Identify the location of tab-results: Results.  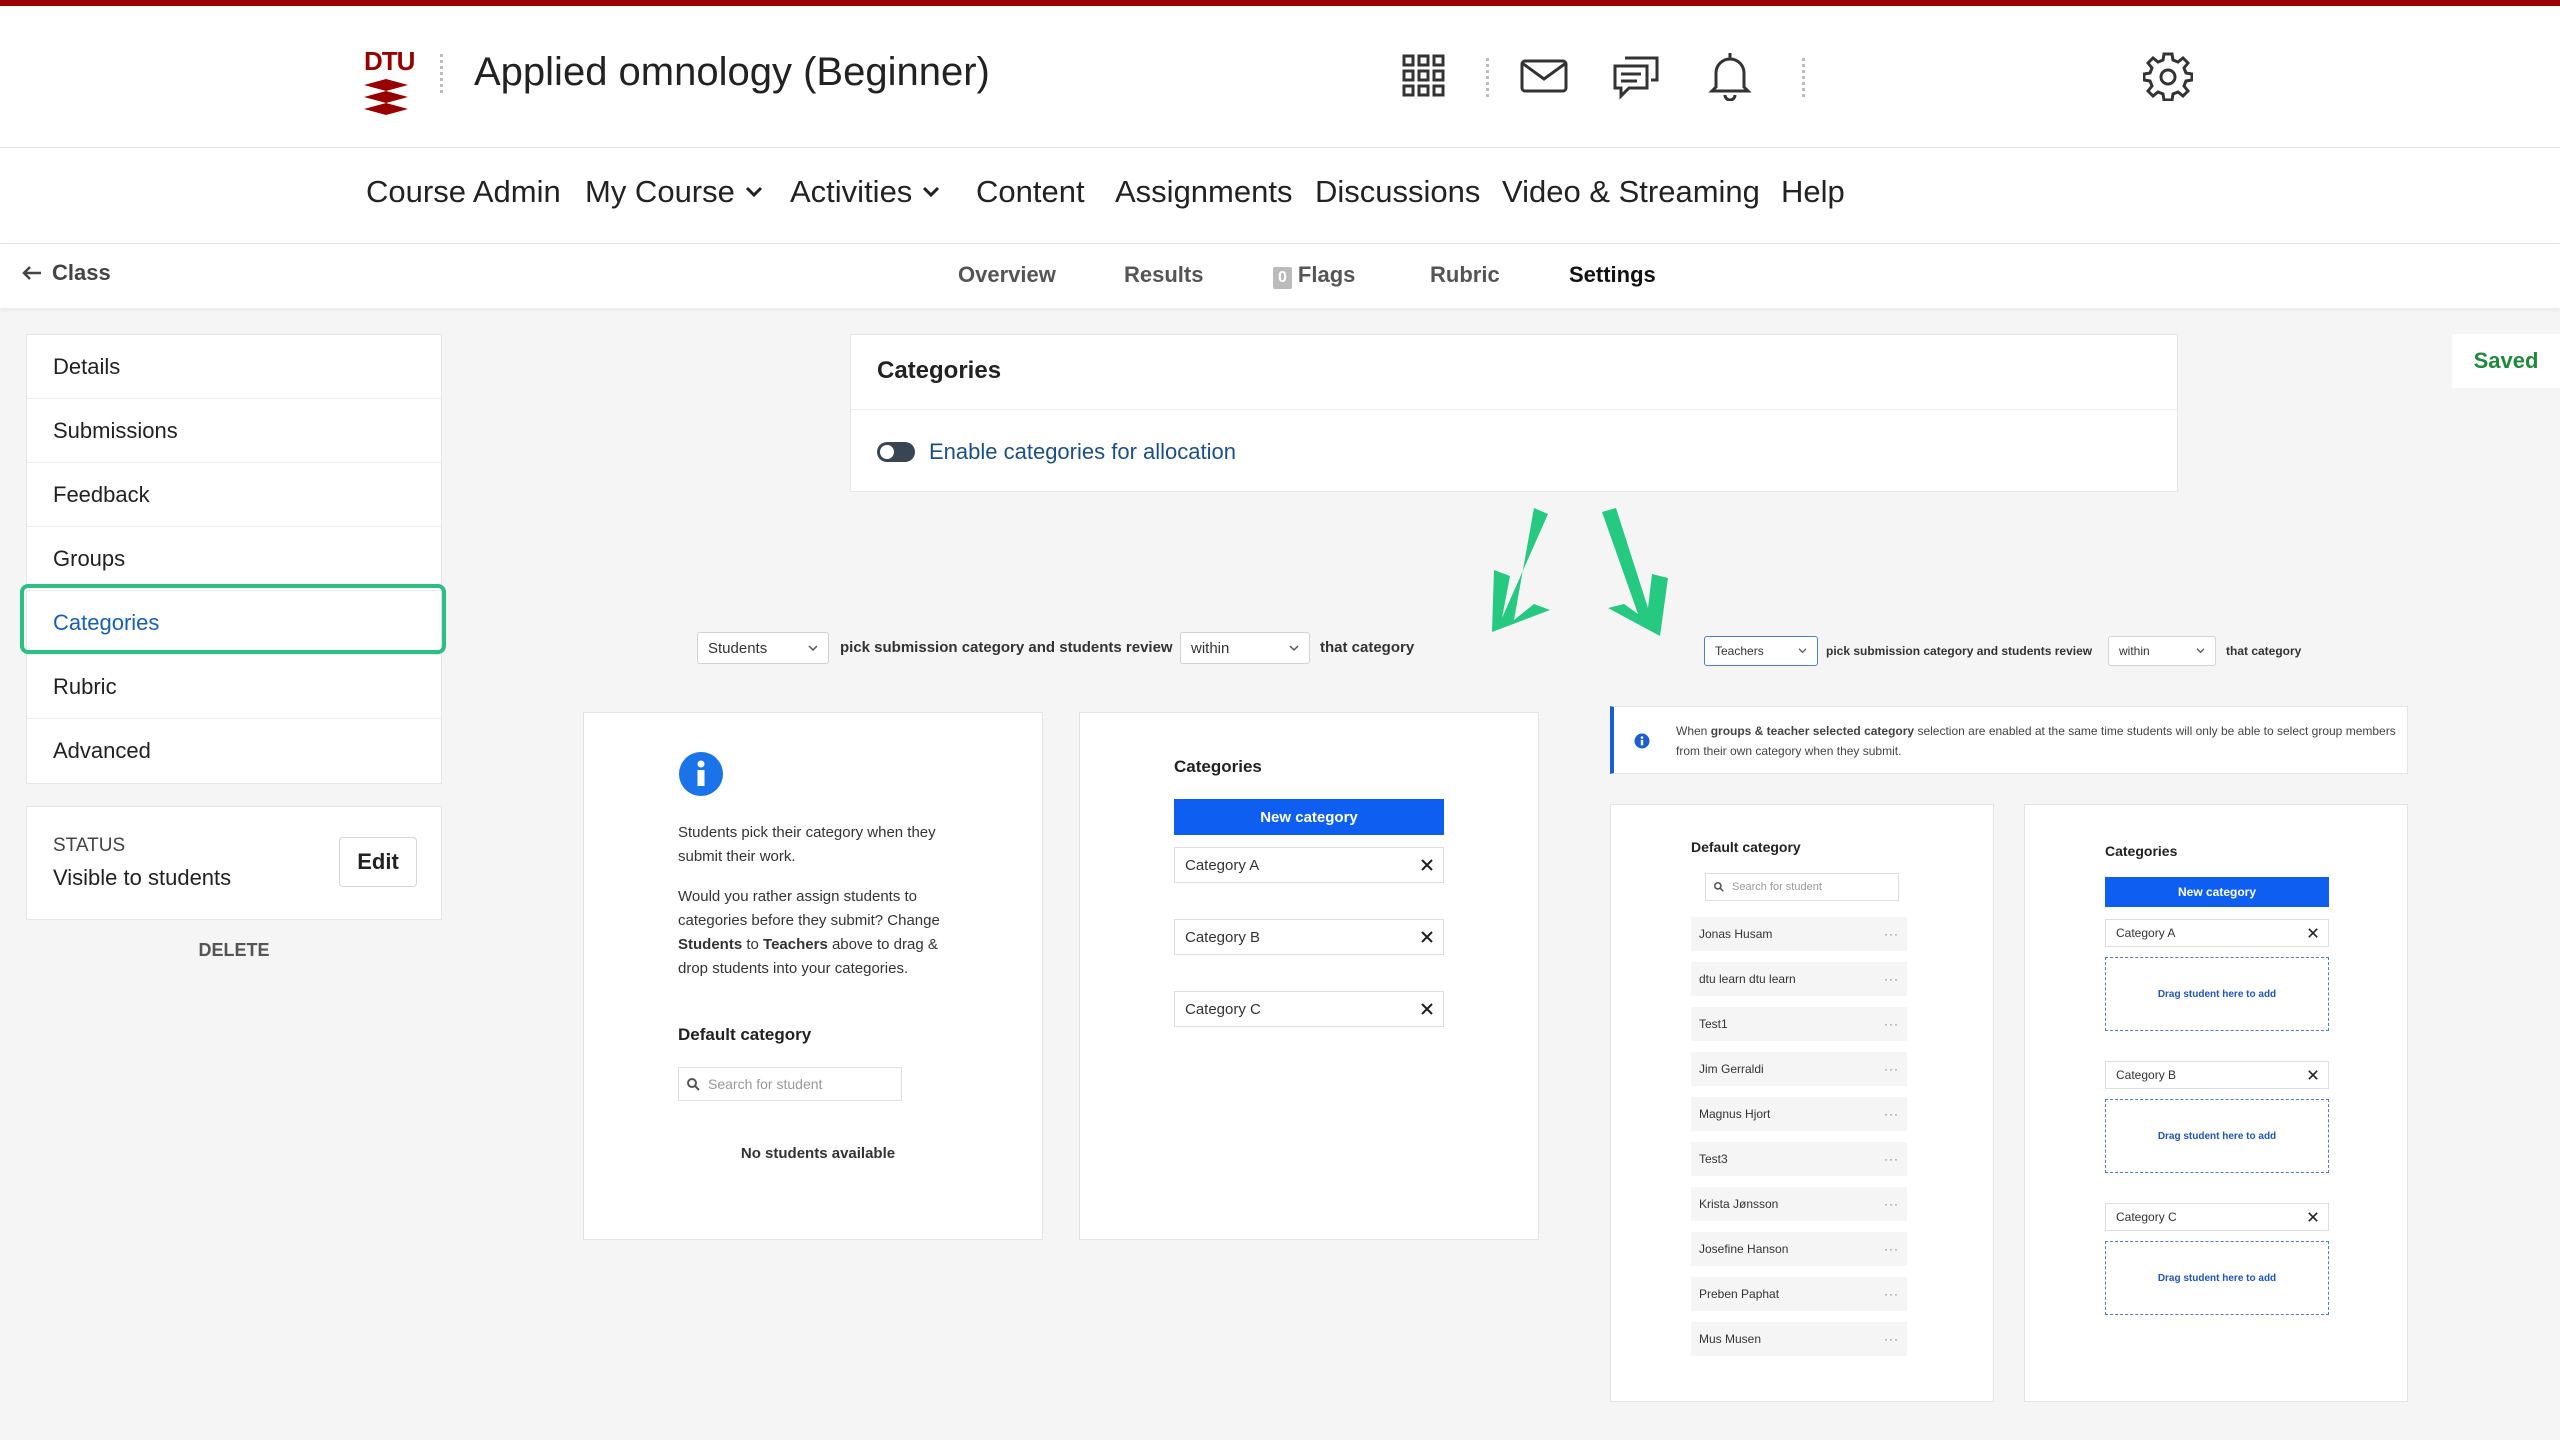
(1163, 275).